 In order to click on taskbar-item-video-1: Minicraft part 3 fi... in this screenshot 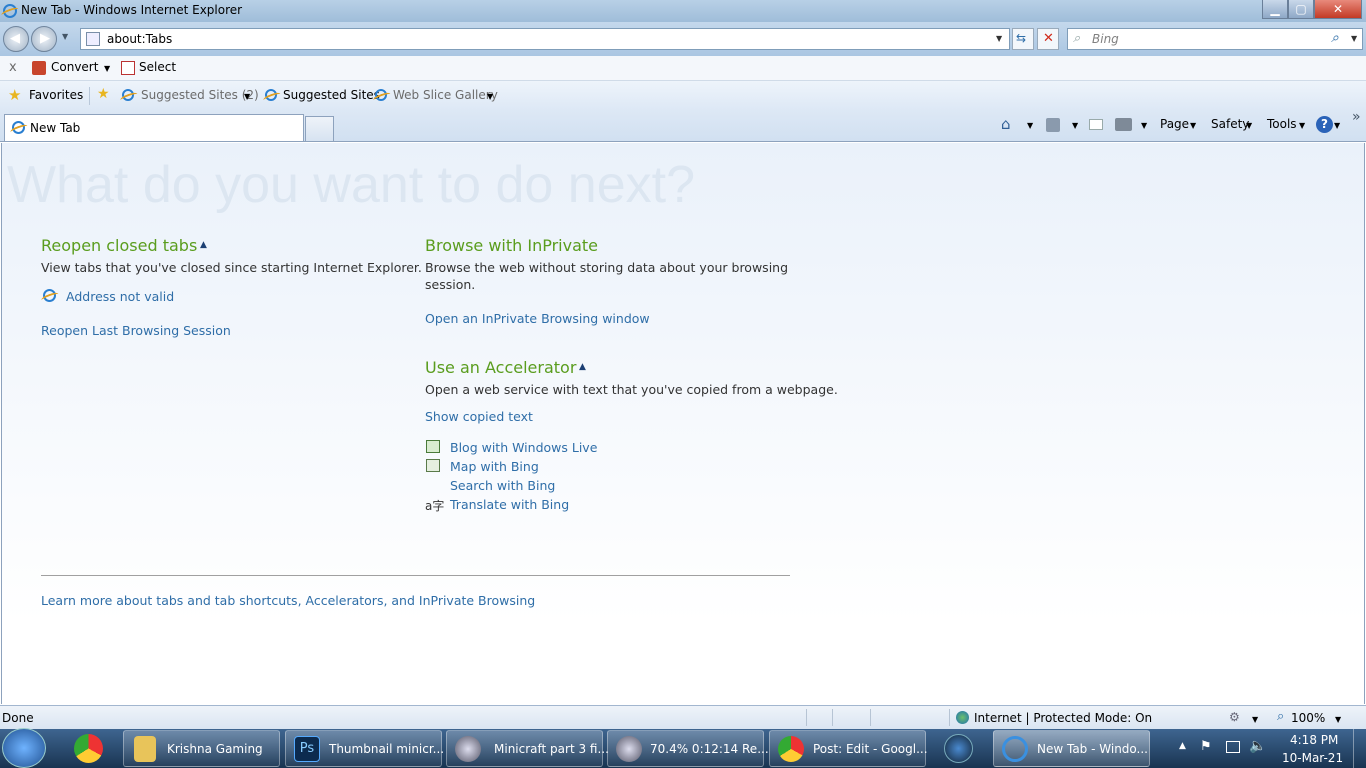, I will do `click(527, 748)`.